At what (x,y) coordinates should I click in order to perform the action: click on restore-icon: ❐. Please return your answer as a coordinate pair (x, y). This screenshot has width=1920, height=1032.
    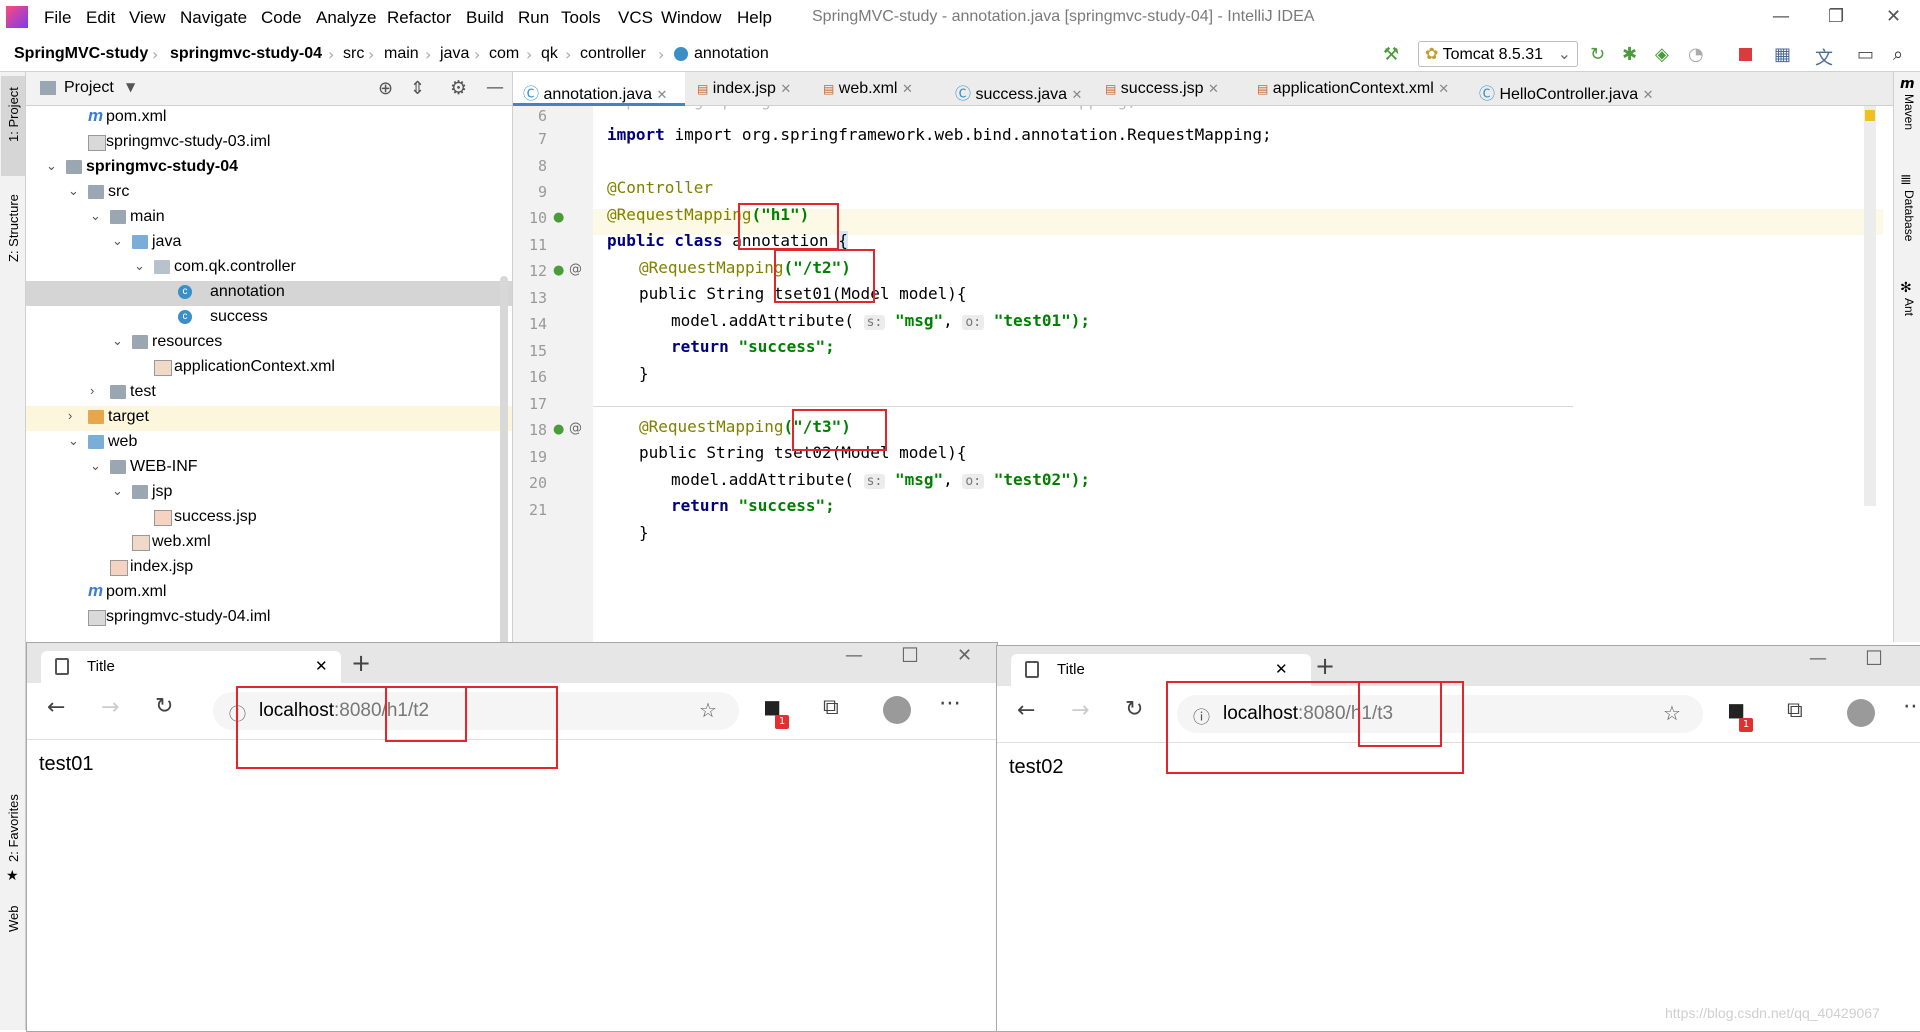
    Looking at the image, I should click on (1836, 16).